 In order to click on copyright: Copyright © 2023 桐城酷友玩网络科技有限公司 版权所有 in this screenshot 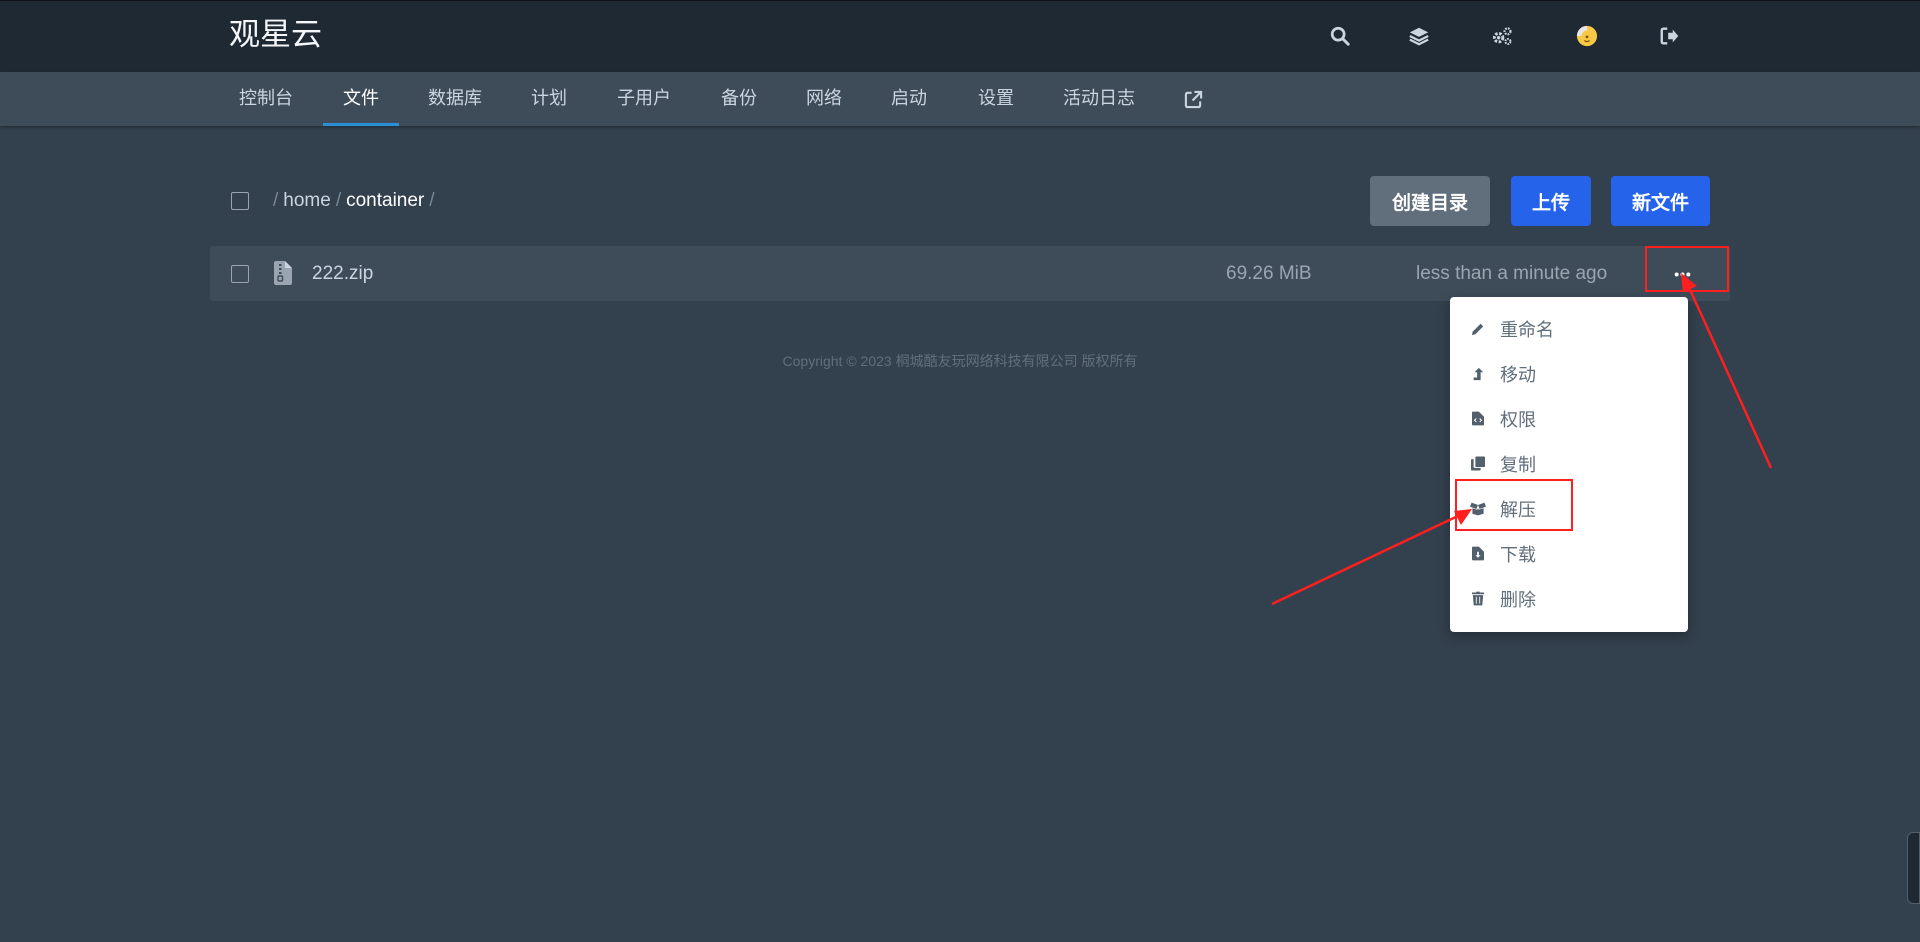, I will do `click(960, 361)`.